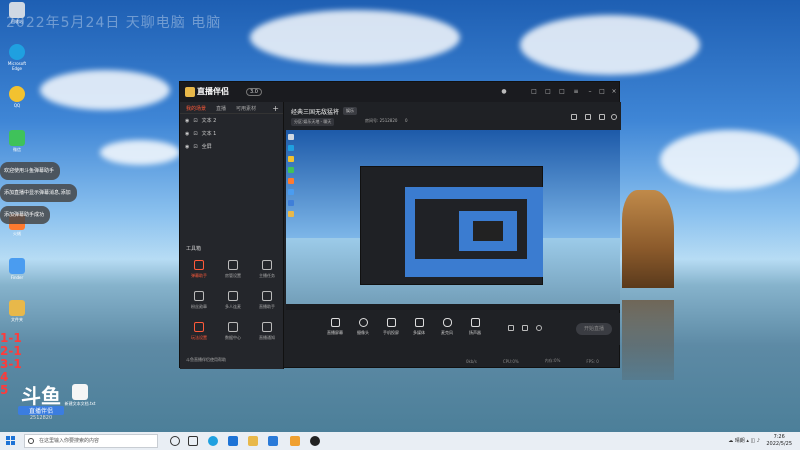 The width and height of the screenshot is (800, 450). Describe the element at coordinates (213, 441) in the screenshot. I see `edge-taskbar-icon` at that location.